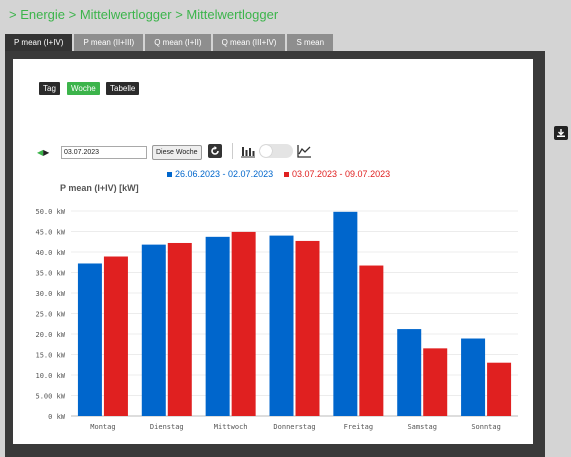 The height and width of the screenshot is (457, 571). Describe the element at coordinates (217, 326) in the screenshot. I see `bar-1-mittwoch` at that location.